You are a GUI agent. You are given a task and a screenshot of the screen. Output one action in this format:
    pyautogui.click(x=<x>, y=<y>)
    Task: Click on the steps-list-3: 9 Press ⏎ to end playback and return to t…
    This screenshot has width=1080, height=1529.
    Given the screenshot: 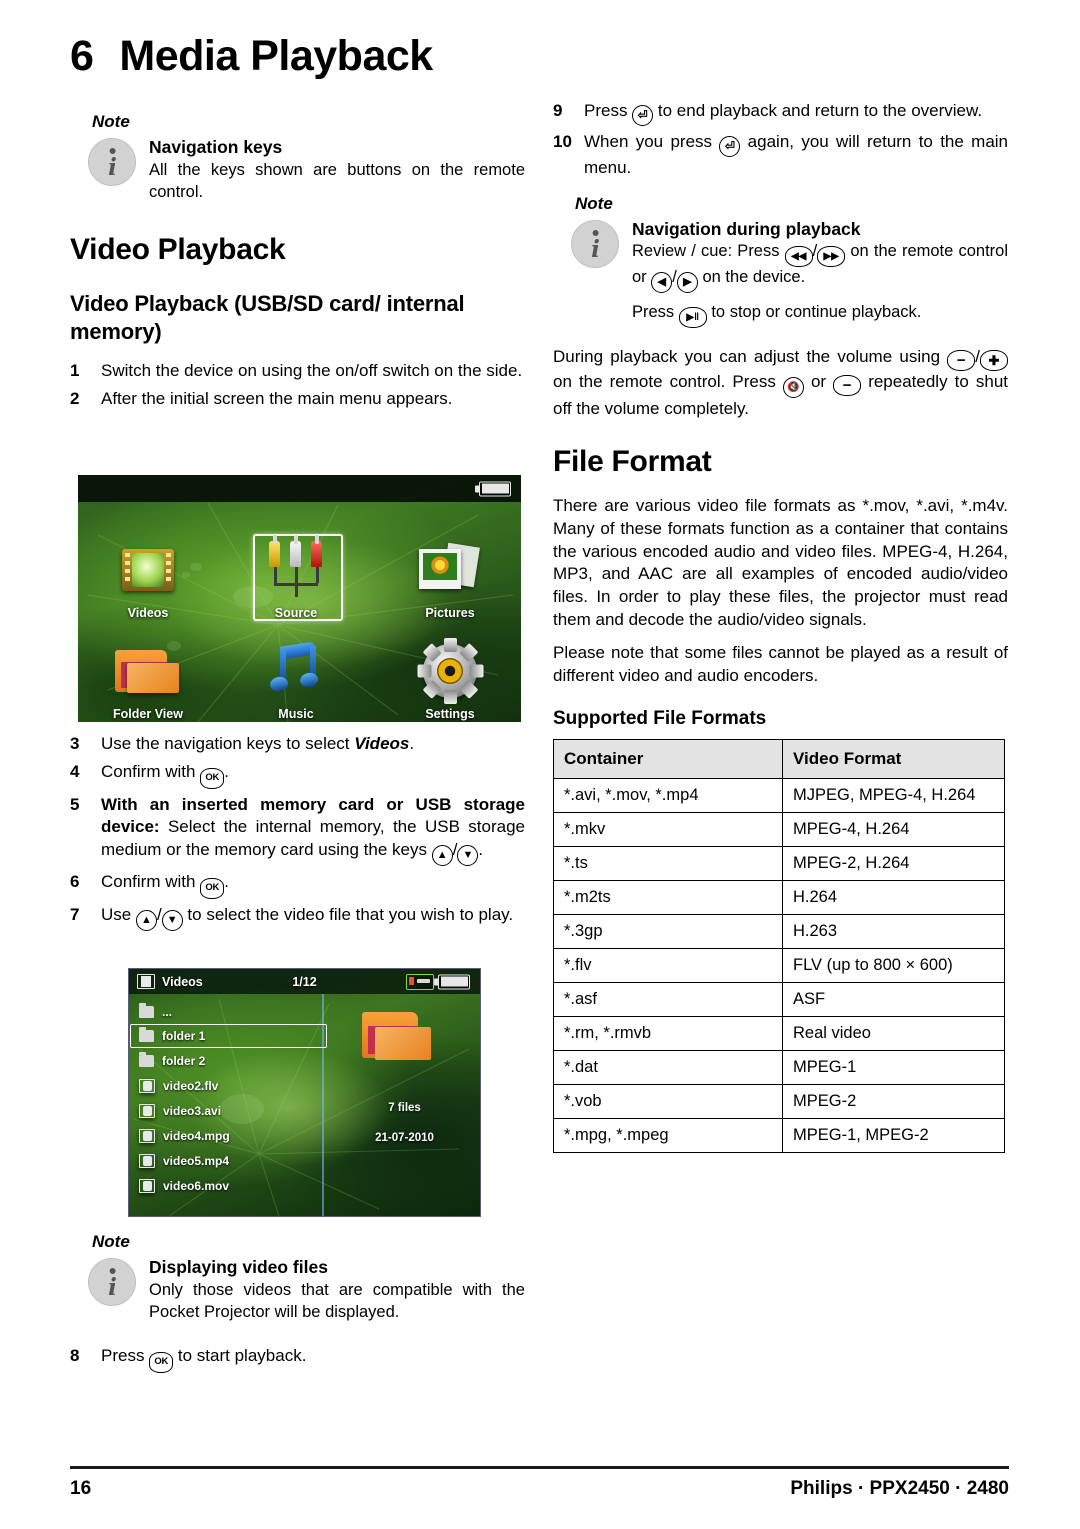 What is the action you would take?
    pyautogui.click(x=780, y=140)
    